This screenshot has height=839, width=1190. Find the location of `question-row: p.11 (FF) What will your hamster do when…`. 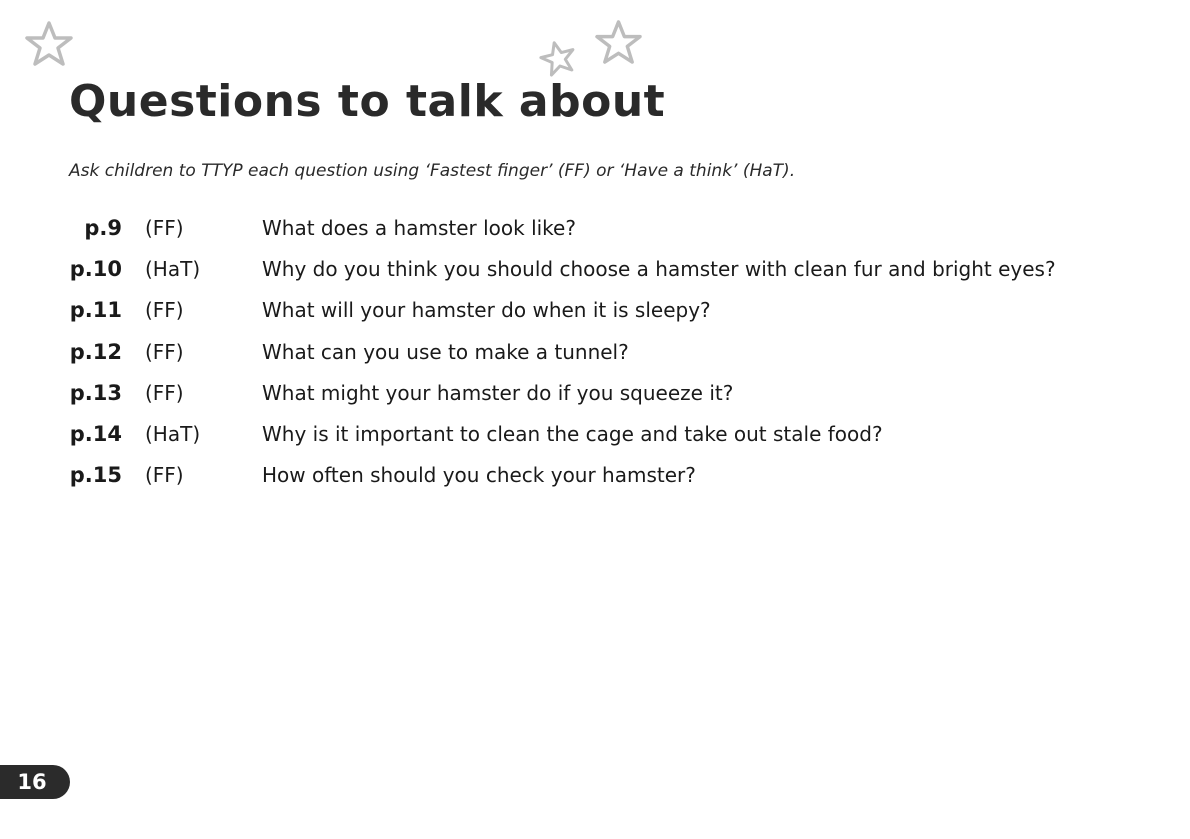

question-row: p.11 (FF) What will your hamster do when… is located at coordinates (565, 310).